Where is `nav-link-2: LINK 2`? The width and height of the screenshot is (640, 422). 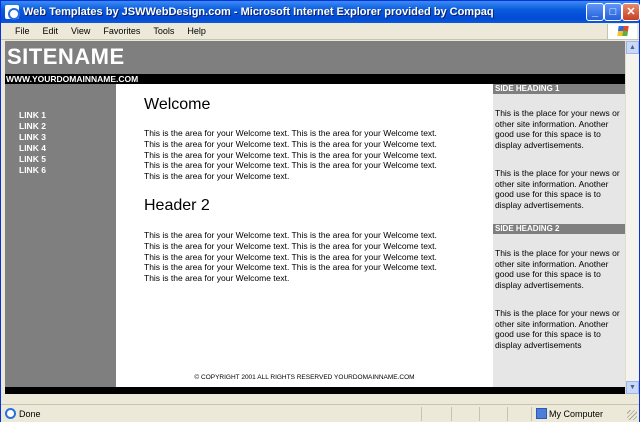 nav-link-2: LINK 2 is located at coordinates (32, 126).